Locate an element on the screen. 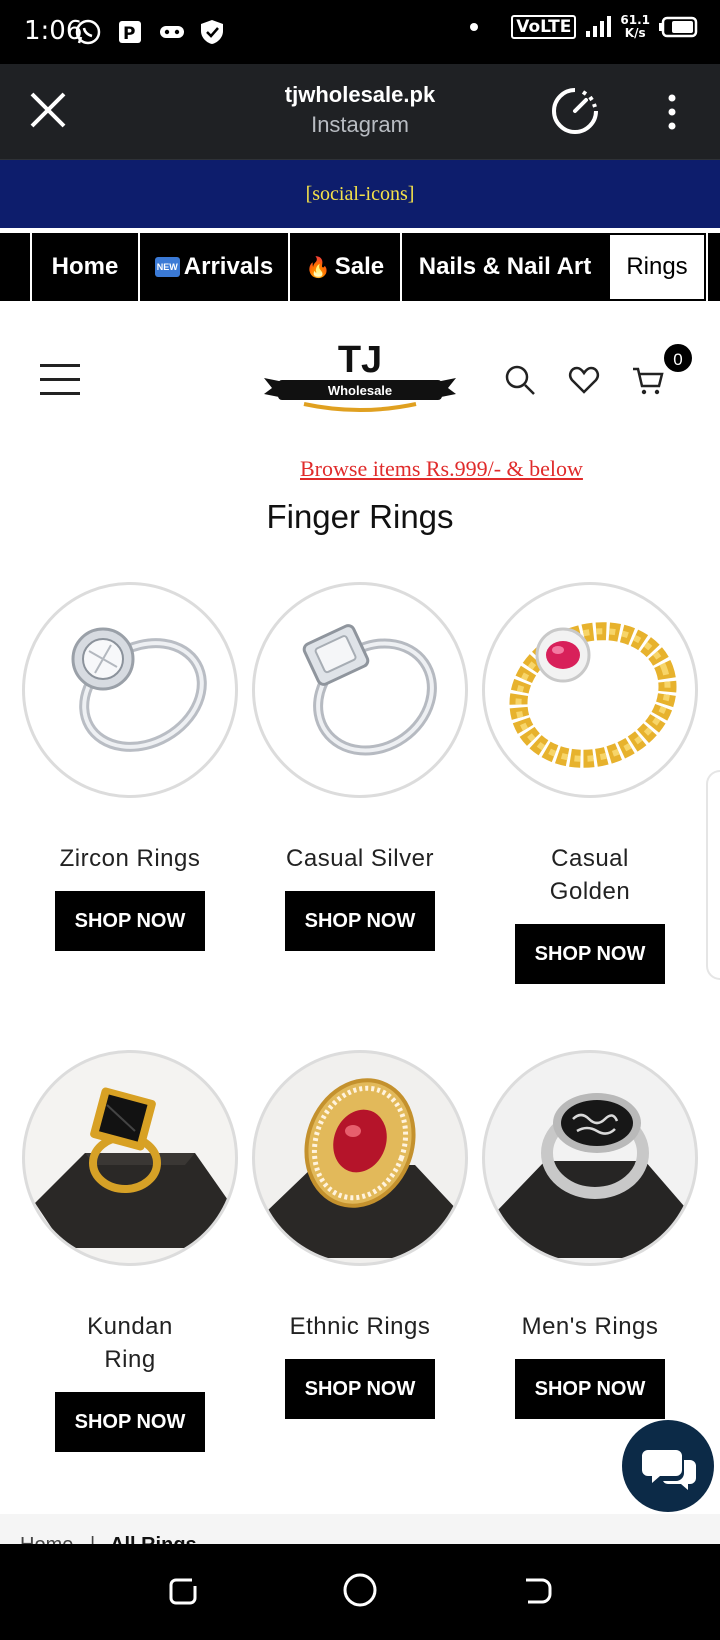  breadcrumb-home: Home is located at coordinates (46, 1539).